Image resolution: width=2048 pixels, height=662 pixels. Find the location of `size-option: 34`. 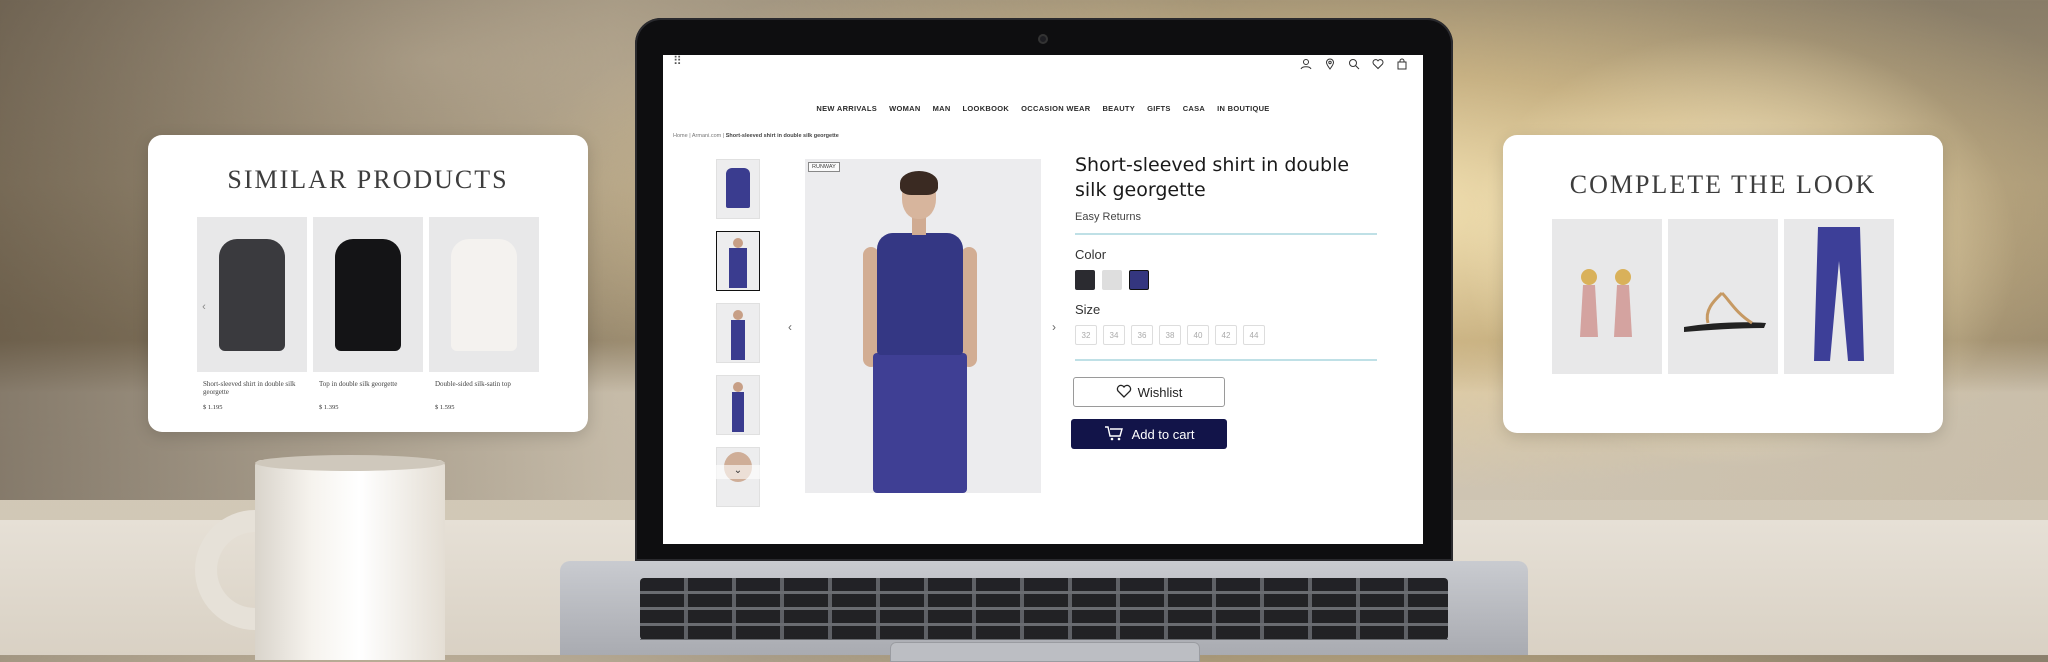

size-option: 34 is located at coordinates (1114, 335).